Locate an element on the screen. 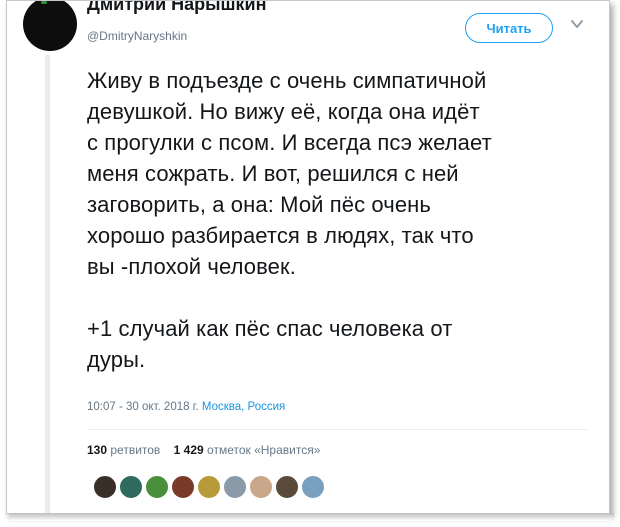 Image resolution: width=620 pixels, height=527 pixels. tweet-meta: 10:07 - 30 окт. 2018 г. Москва, Россия is located at coordinates (186, 407).